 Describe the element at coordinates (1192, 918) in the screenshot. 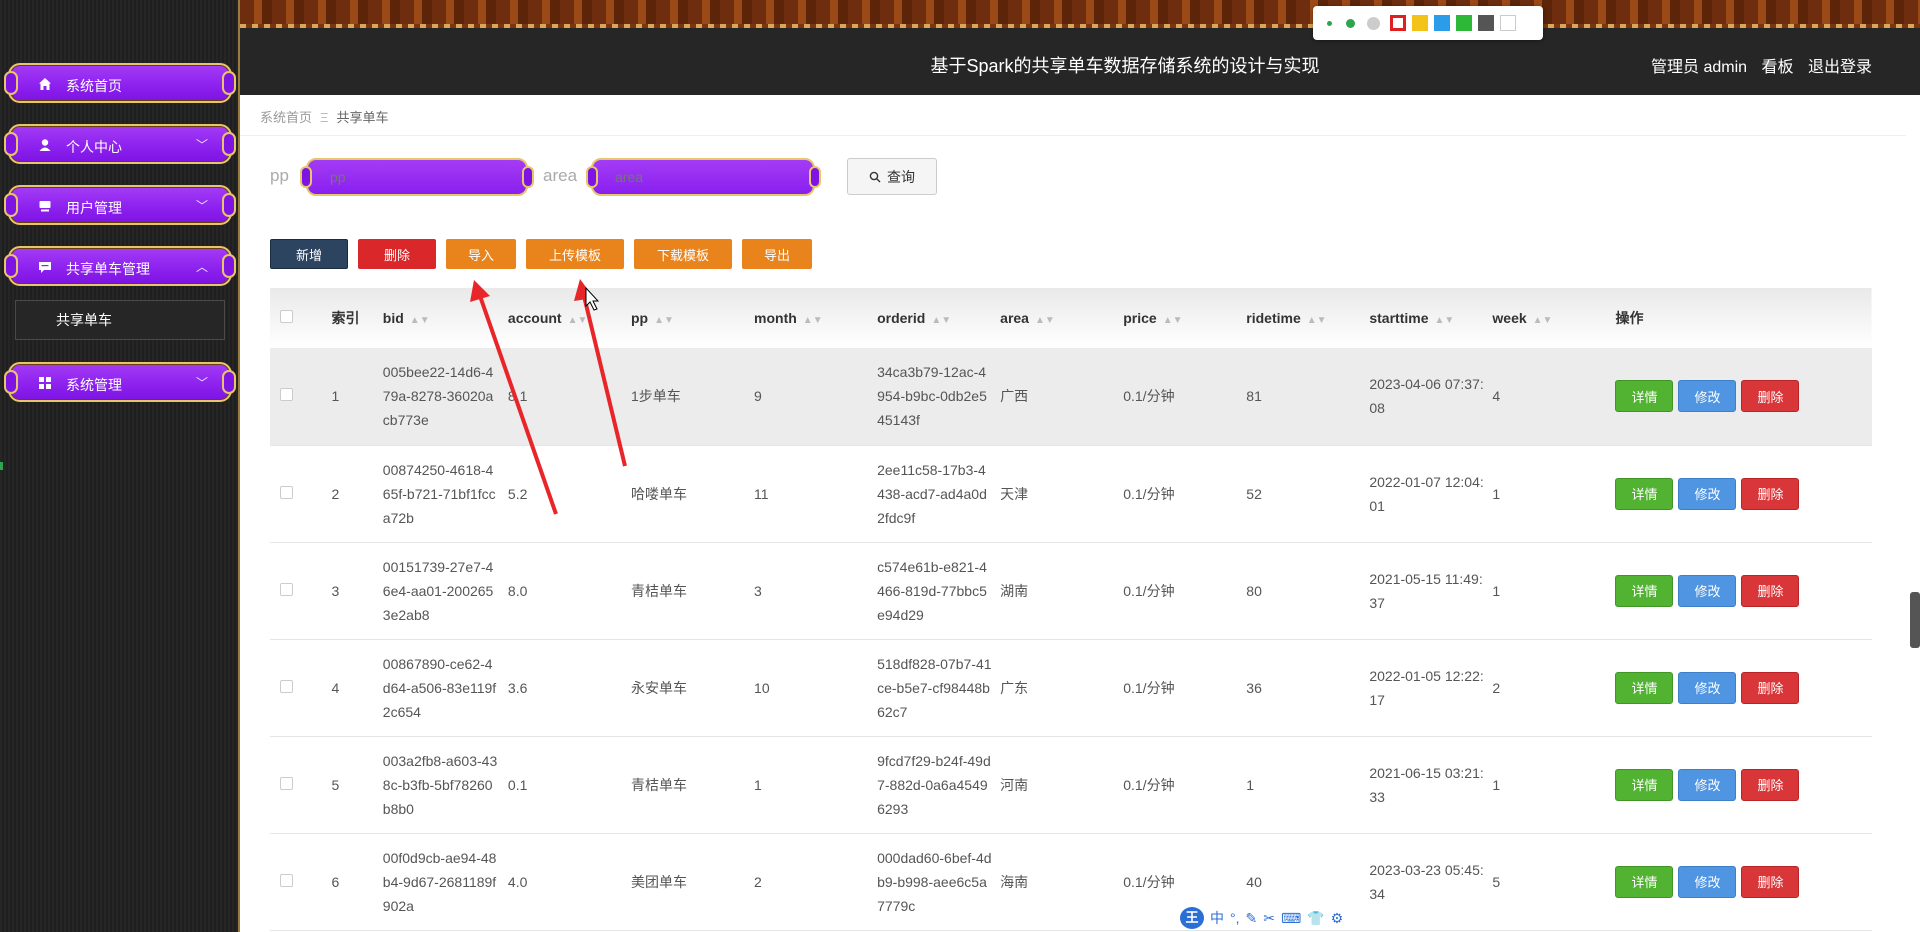

I see `ime-logo: 王` at that location.